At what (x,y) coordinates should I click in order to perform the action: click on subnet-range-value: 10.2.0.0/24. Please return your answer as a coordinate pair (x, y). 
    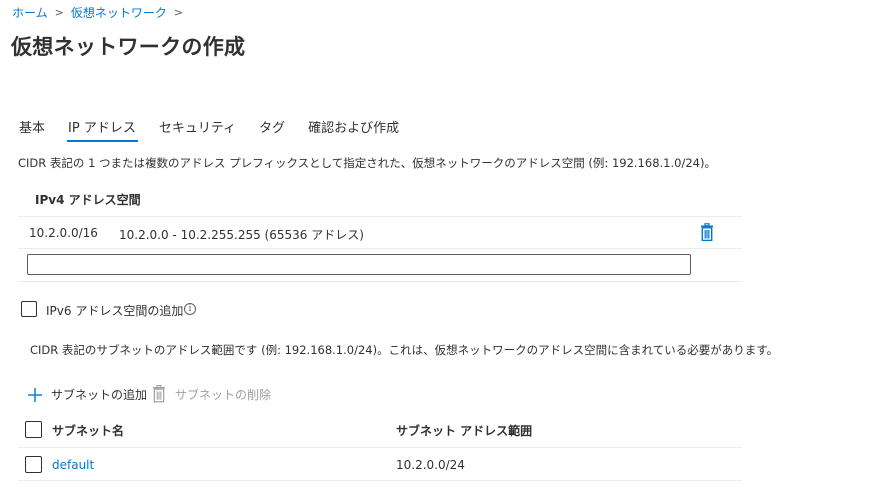
    Looking at the image, I should click on (430, 465).